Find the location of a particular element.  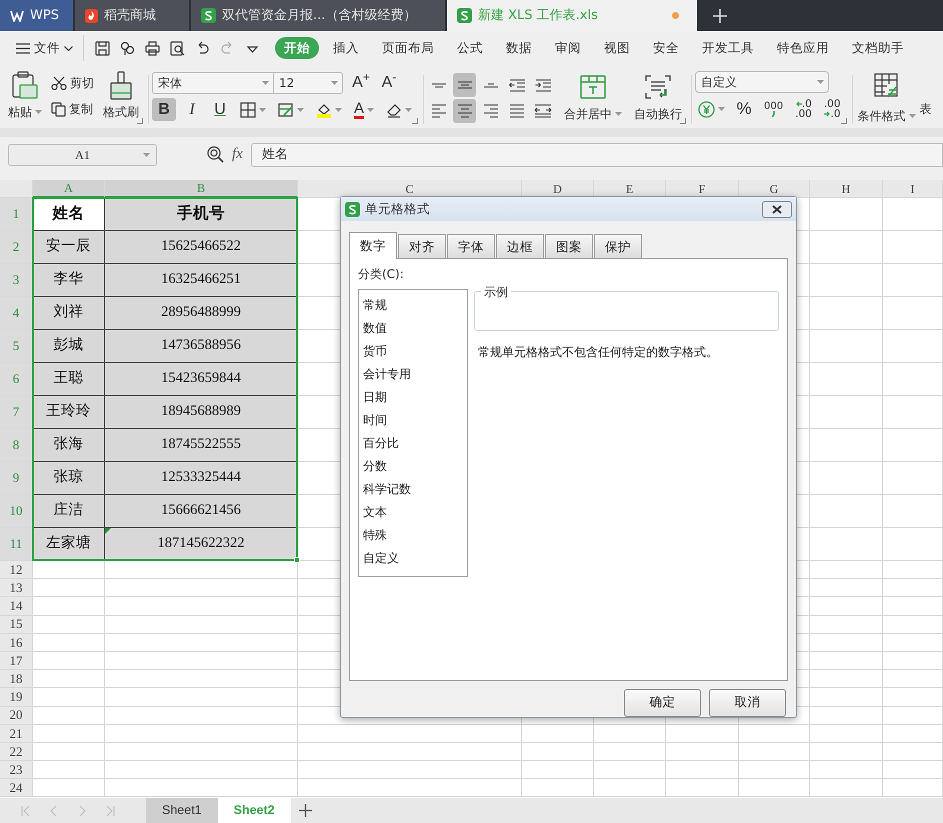

row-header: 23 is located at coordinates (16, 770).